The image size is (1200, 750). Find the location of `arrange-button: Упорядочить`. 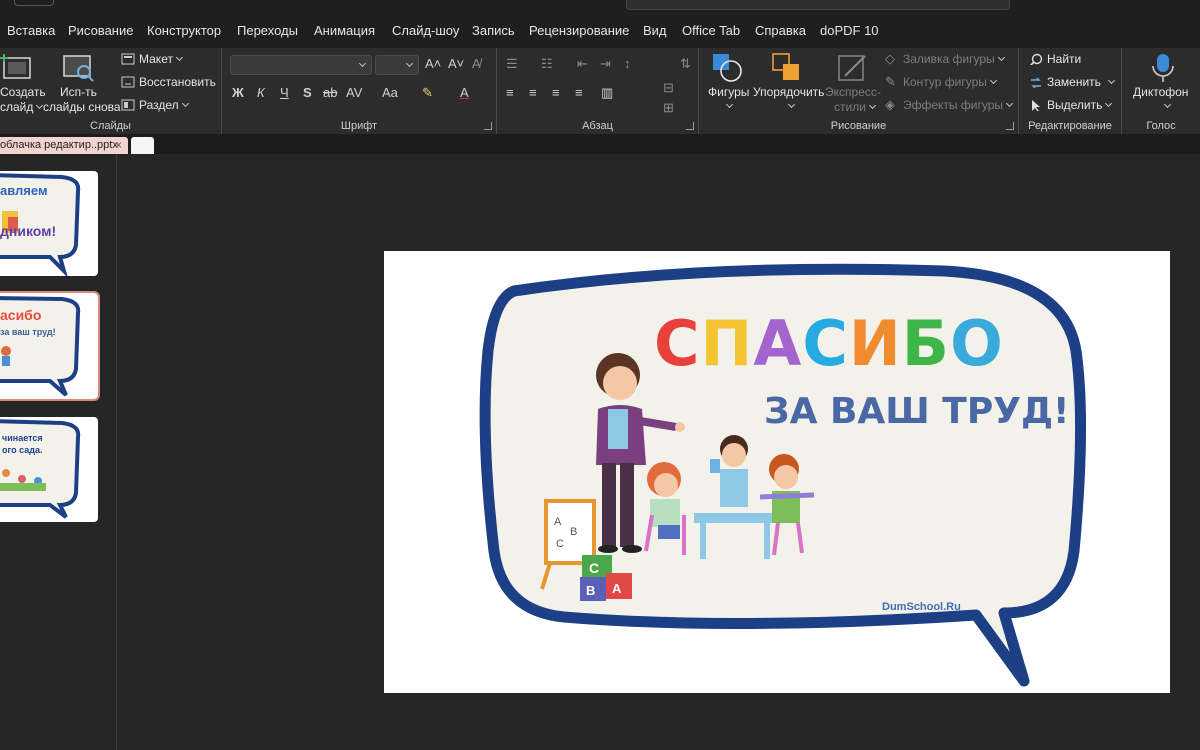

arrange-button: Упорядочить is located at coordinates (789, 82).